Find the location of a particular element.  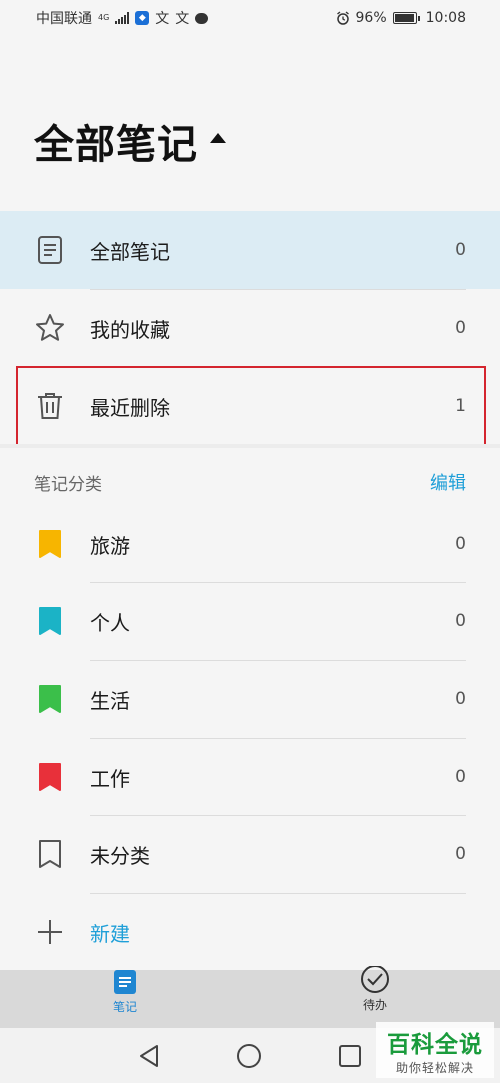

section-title: 笔记分类 is located at coordinates (68, 485).